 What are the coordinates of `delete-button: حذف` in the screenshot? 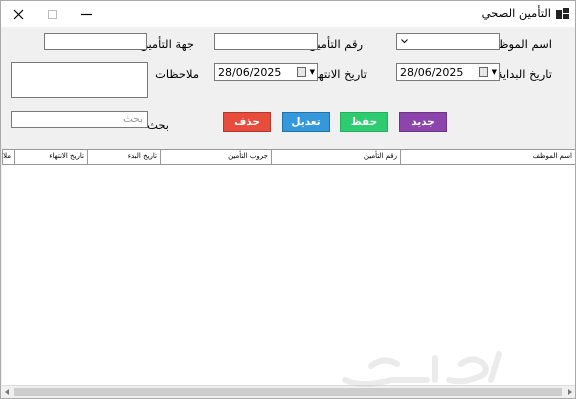 It's located at (247, 122).